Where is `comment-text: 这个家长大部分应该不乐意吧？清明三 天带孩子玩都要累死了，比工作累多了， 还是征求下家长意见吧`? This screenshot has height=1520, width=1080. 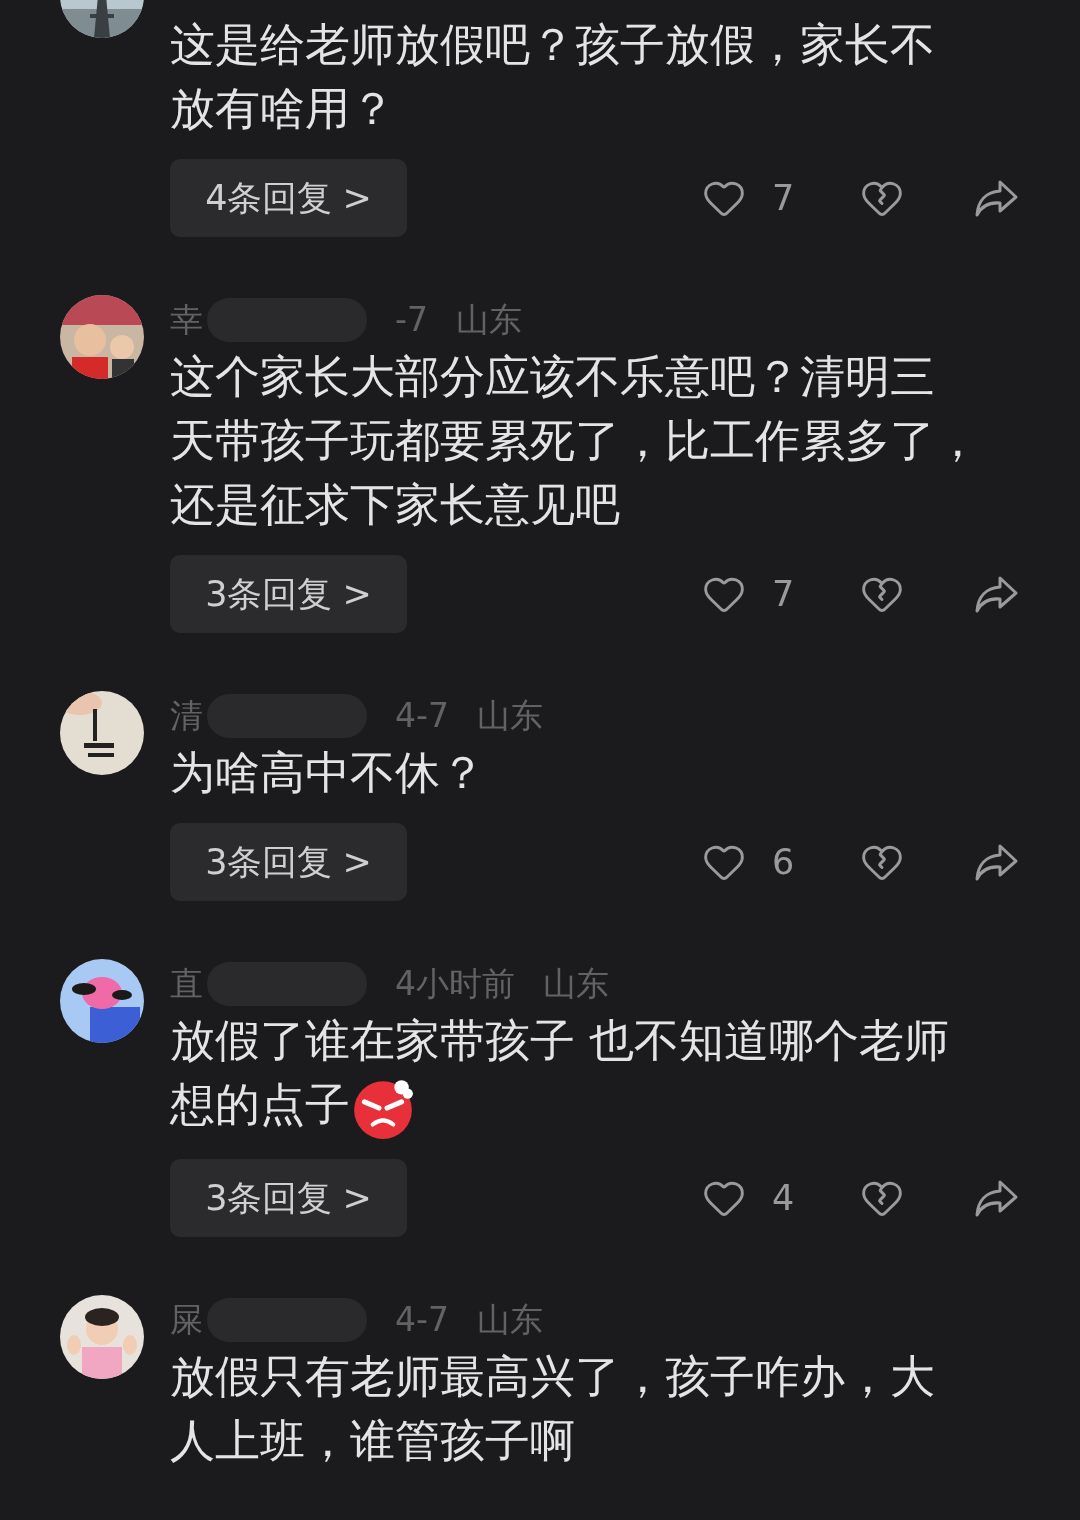 comment-text: 这个家长大部分应该不乐意吧？清明三 天带孩子玩都要累死了，比工作累多了， 还是征求下家长意见吧 is located at coordinates (575, 441).